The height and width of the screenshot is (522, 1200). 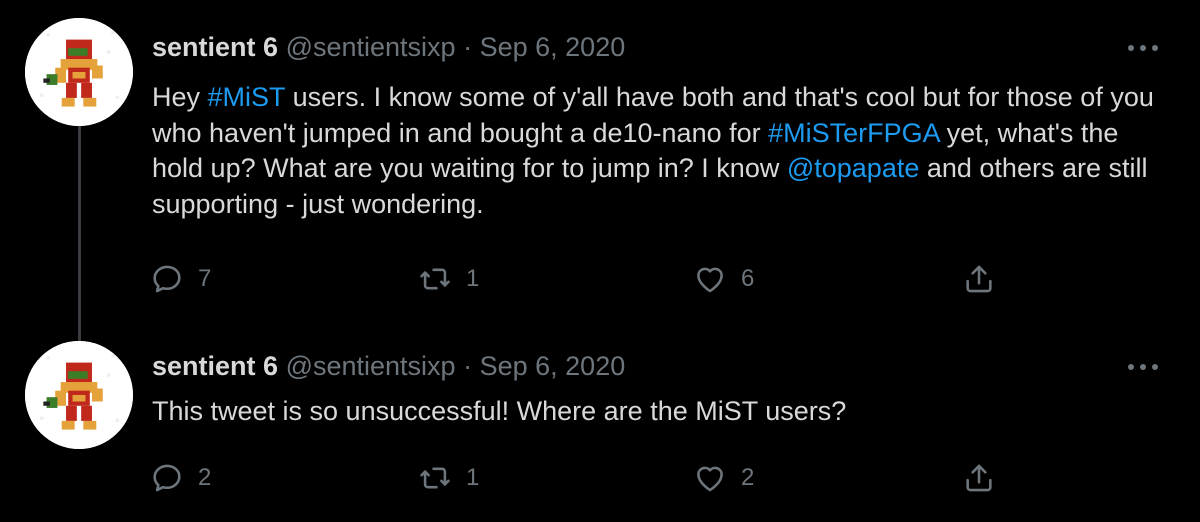 What do you see at coordinates (205, 477) in the screenshot?
I see `reply-count: 2` at bounding box center [205, 477].